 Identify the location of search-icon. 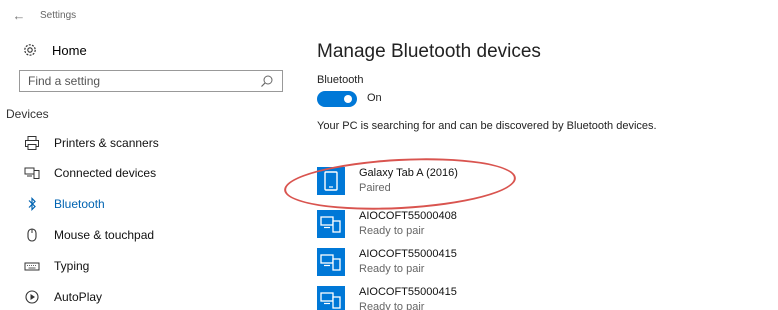
(267, 81).